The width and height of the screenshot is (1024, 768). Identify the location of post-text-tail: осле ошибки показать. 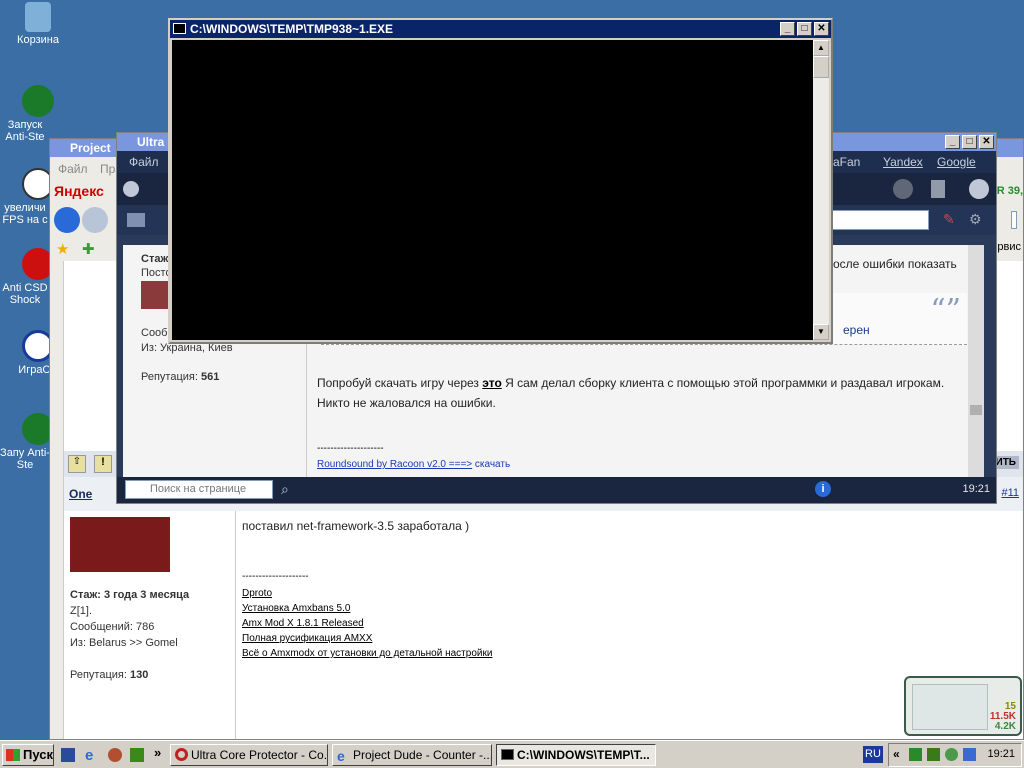
(895, 264).